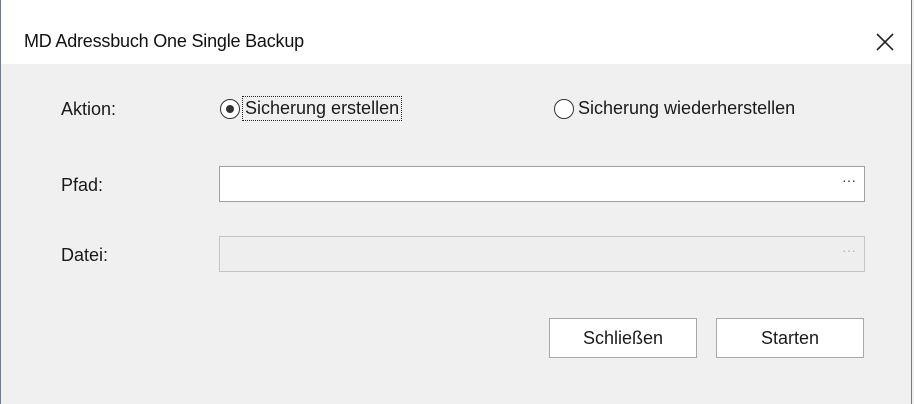  I want to click on radio-restore-label: Sicherung wiederherstellen, so click(687, 108).